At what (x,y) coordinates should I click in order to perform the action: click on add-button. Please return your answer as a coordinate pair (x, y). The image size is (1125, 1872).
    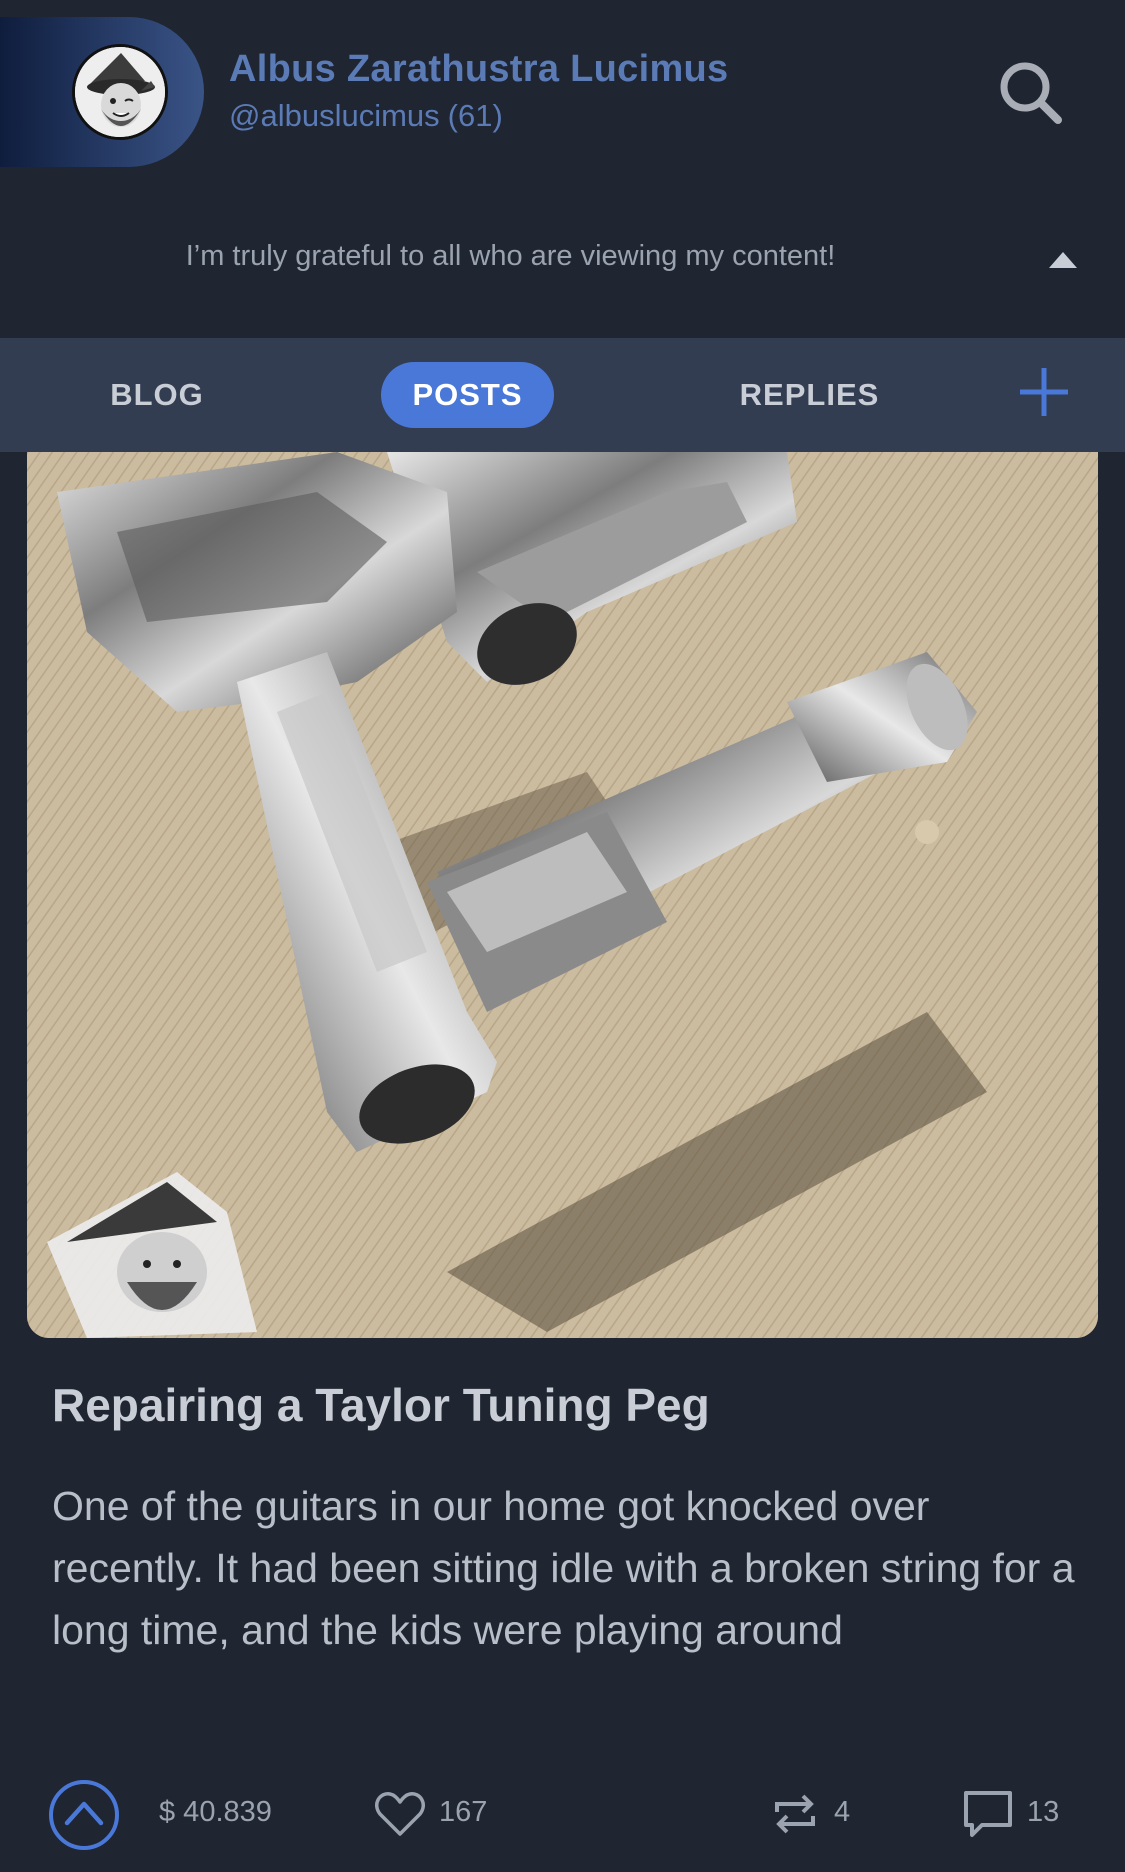
    Looking at the image, I should click on (1044, 392).